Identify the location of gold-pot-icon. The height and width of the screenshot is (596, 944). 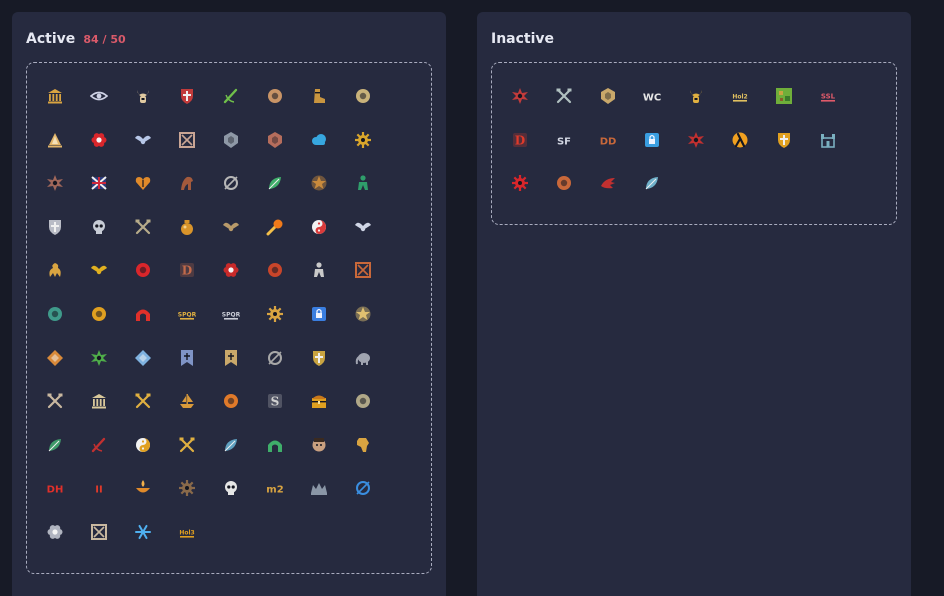
(200, 240).